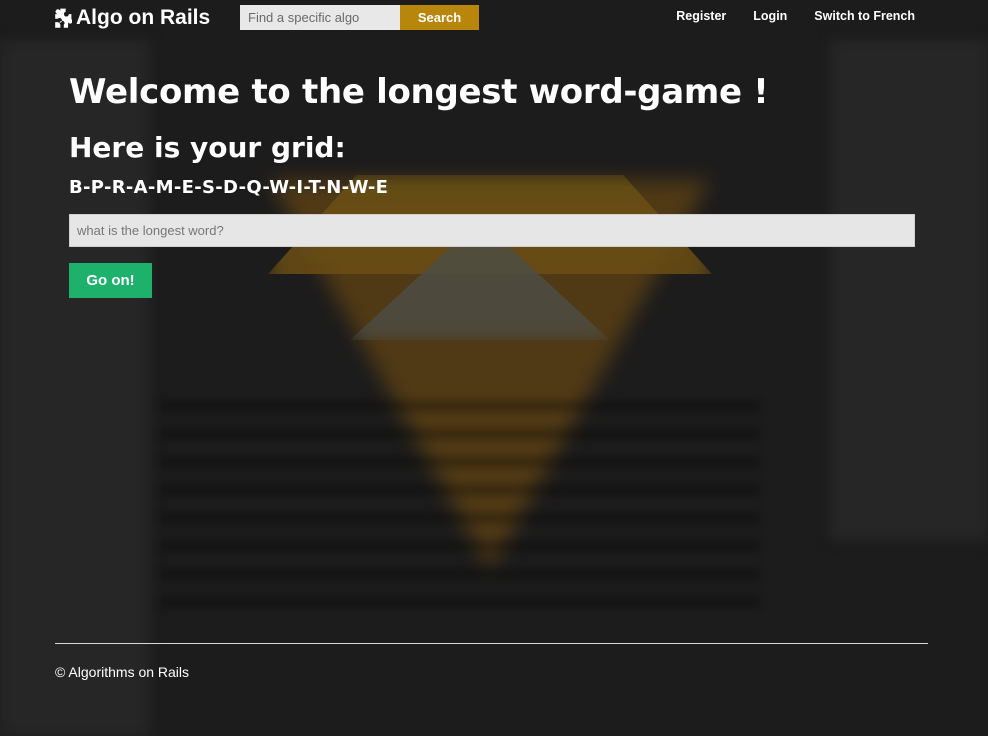 The image size is (988, 736). Describe the element at coordinates (439, 17) in the screenshot. I see `search-button: Search` at that location.